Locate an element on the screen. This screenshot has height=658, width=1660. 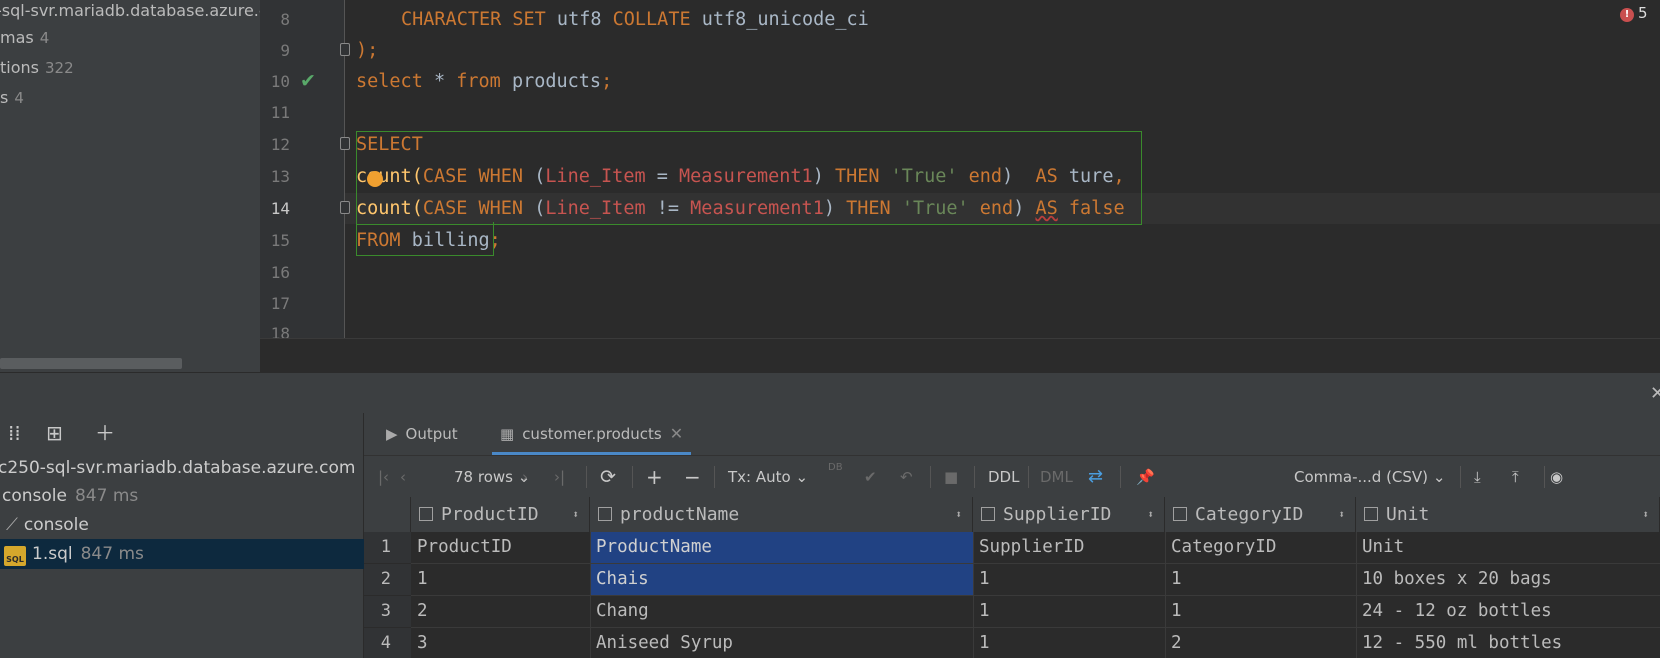
sql-file-icon: SQL is located at coordinates (15, 556).